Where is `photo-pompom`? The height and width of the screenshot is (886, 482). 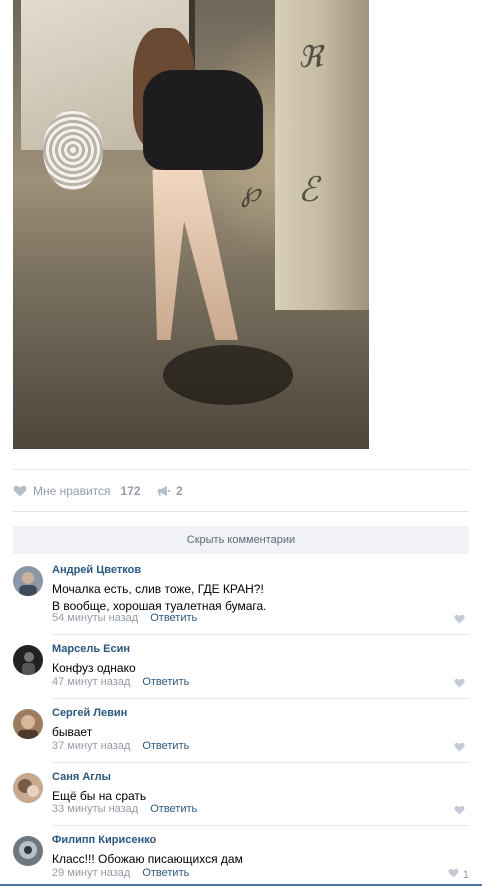
photo-pompom is located at coordinates (73, 150).